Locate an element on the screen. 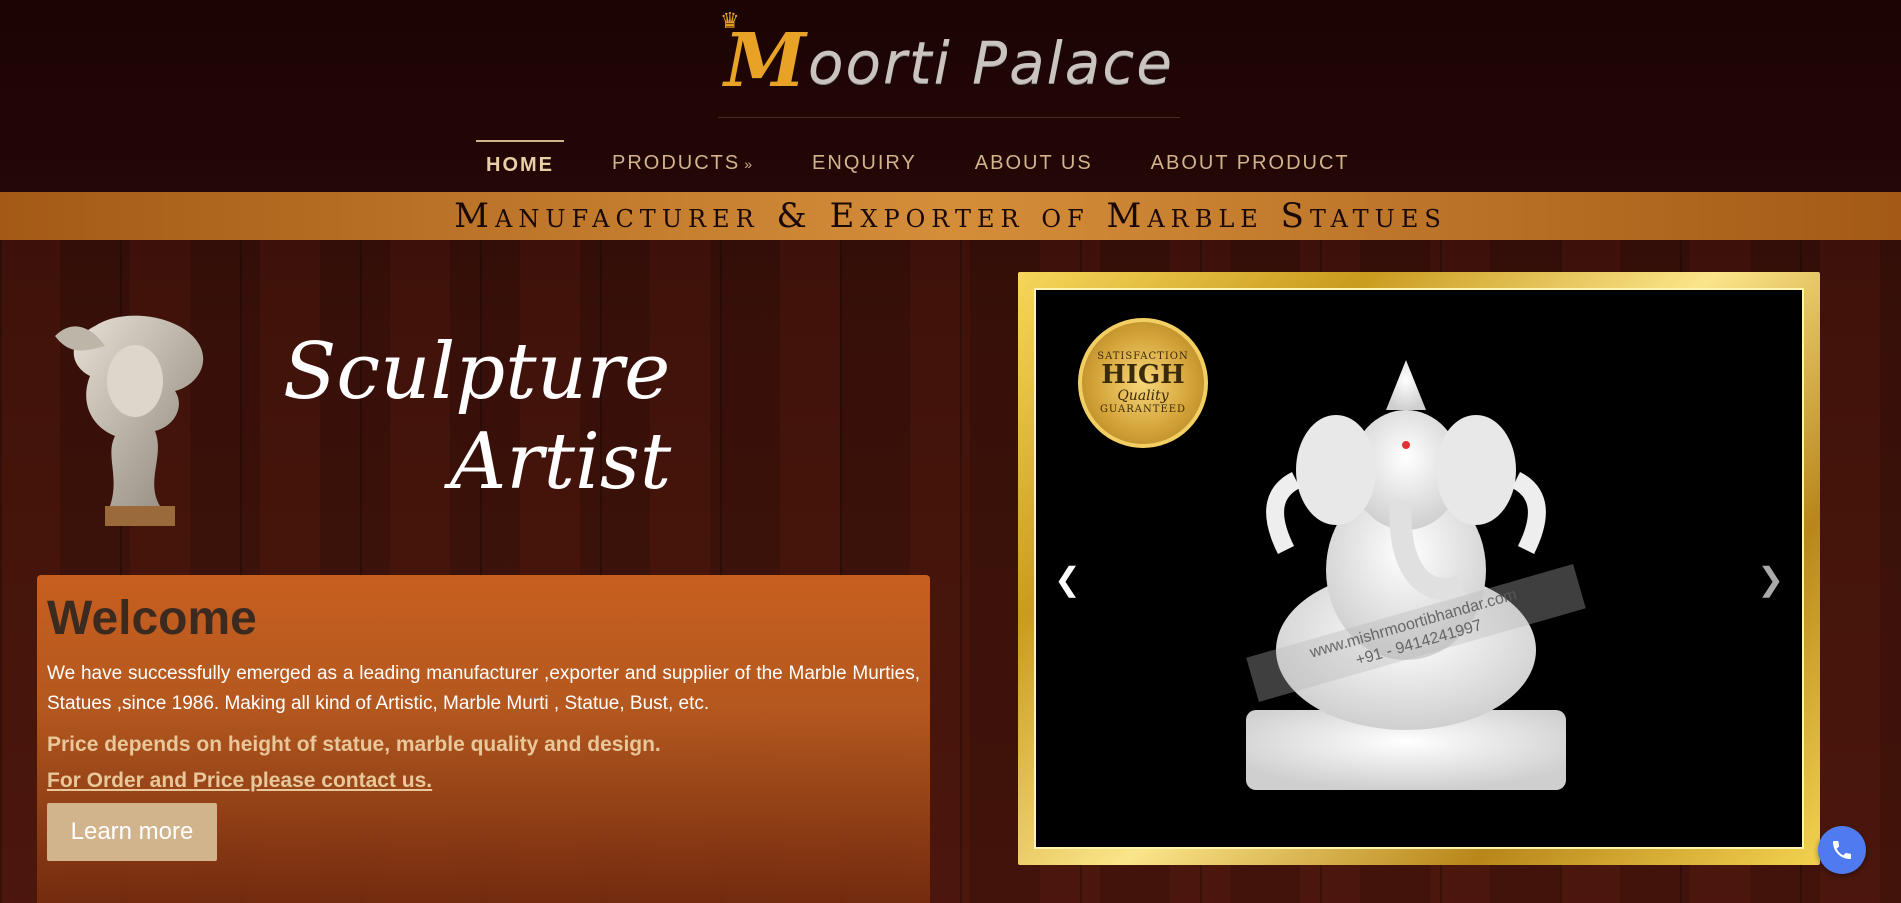 The width and height of the screenshot is (1901, 903). nav-products-label: PRODUCTS is located at coordinates (676, 163).